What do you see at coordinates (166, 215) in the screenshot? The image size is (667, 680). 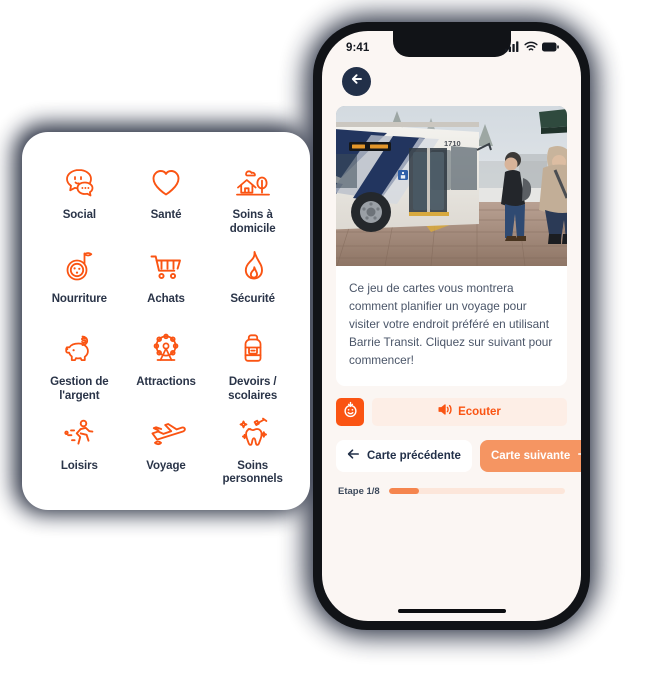 I see `category-label: Santé` at bounding box center [166, 215].